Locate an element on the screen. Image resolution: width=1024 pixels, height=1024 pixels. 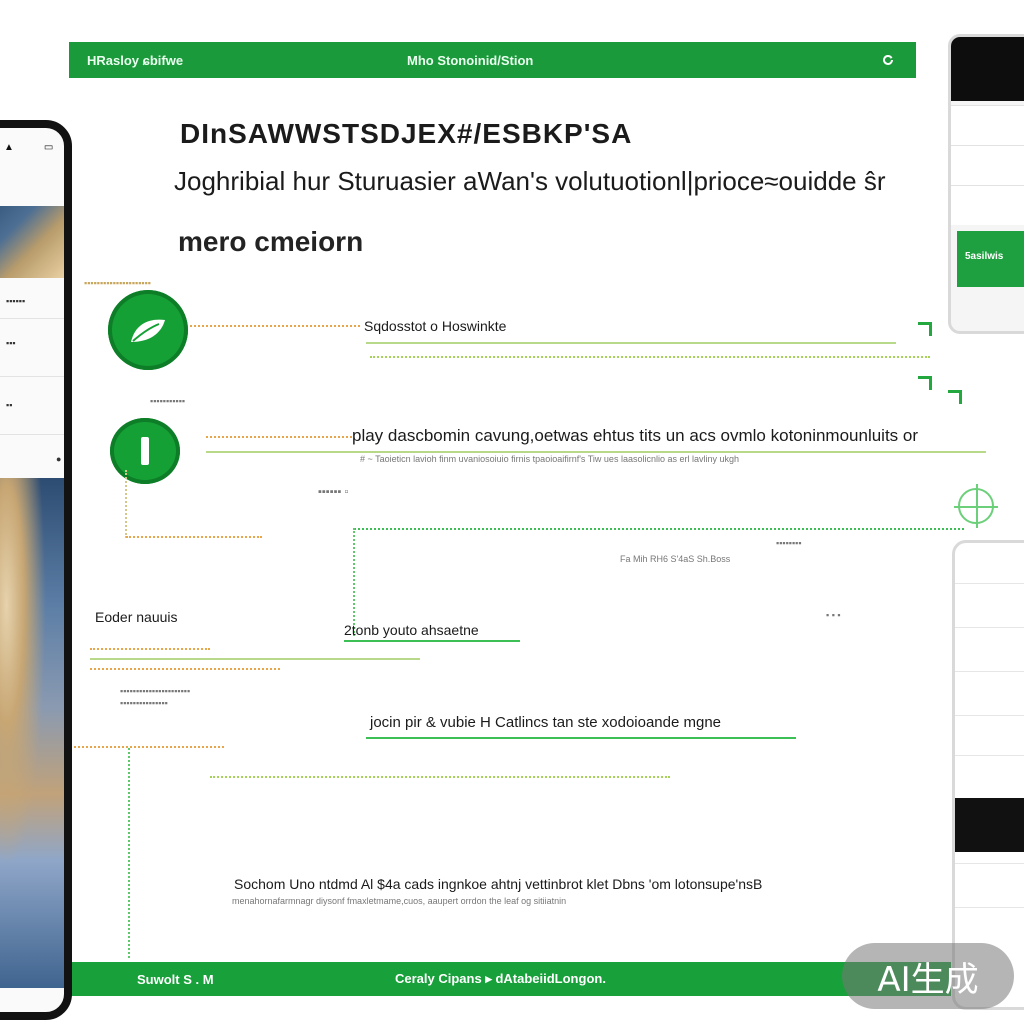
footer-left-text: Suwolt S . M is located at coordinates (175, 979).